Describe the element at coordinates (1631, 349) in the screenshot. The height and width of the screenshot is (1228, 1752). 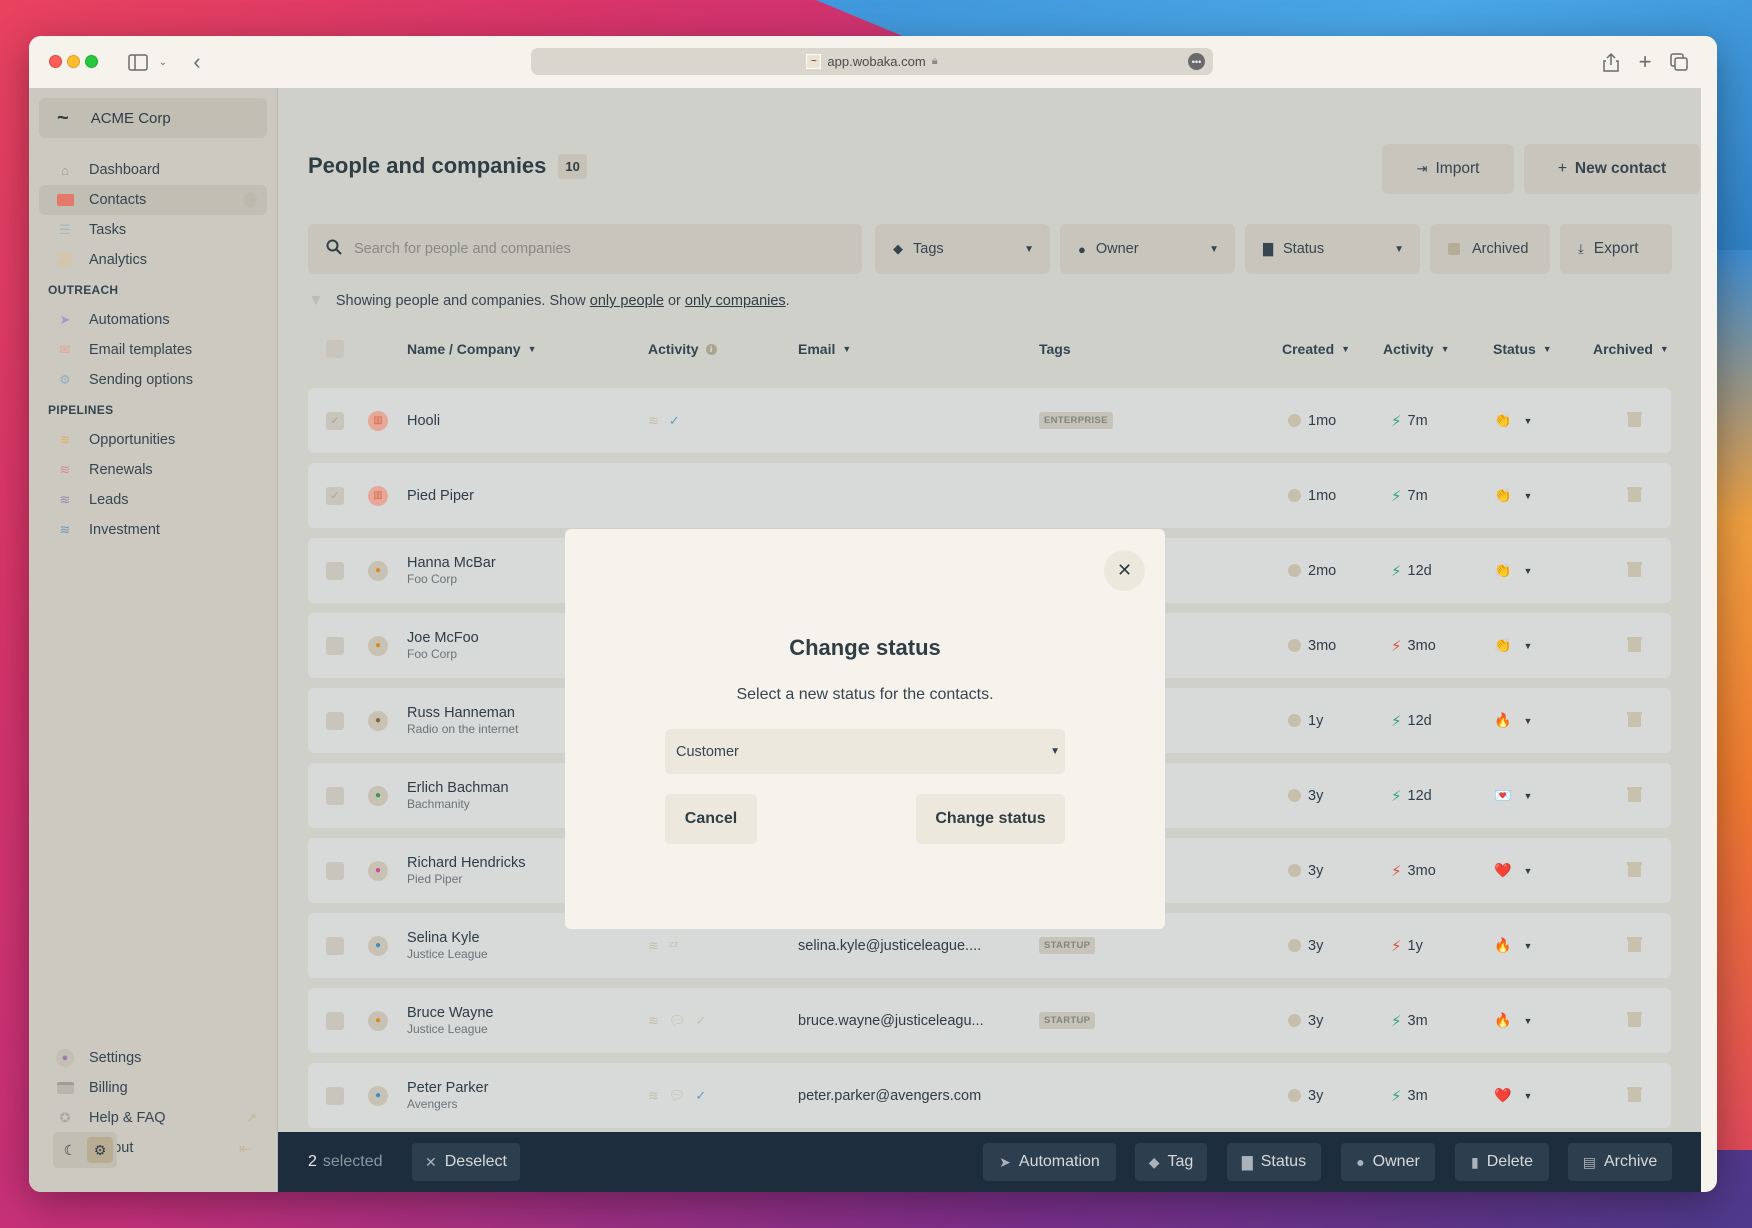
I see `column-archived: Archived ▼` at that location.